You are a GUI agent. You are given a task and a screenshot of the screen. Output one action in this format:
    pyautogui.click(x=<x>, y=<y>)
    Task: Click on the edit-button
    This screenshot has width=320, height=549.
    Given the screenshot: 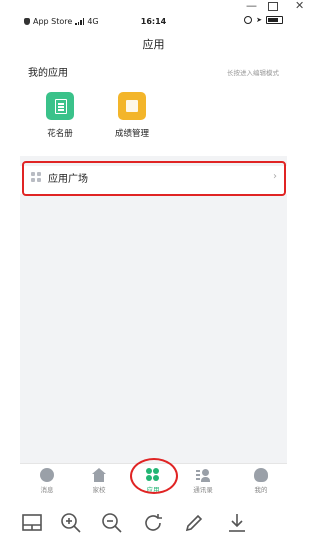 What is the action you would take?
    pyautogui.click(x=194, y=523)
    